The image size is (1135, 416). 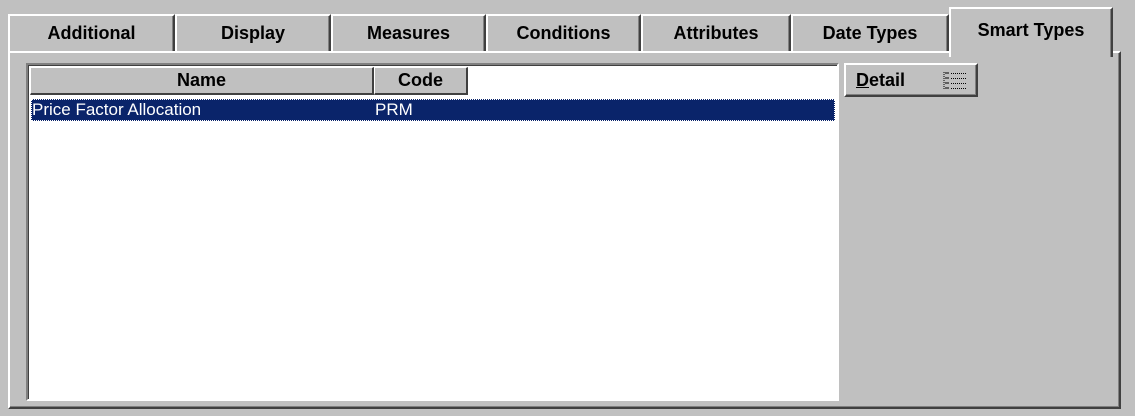 What do you see at coordinates (408, 32) in the screenshot?
I see `tab-measures: Measures` at bounding box center [408, 32].